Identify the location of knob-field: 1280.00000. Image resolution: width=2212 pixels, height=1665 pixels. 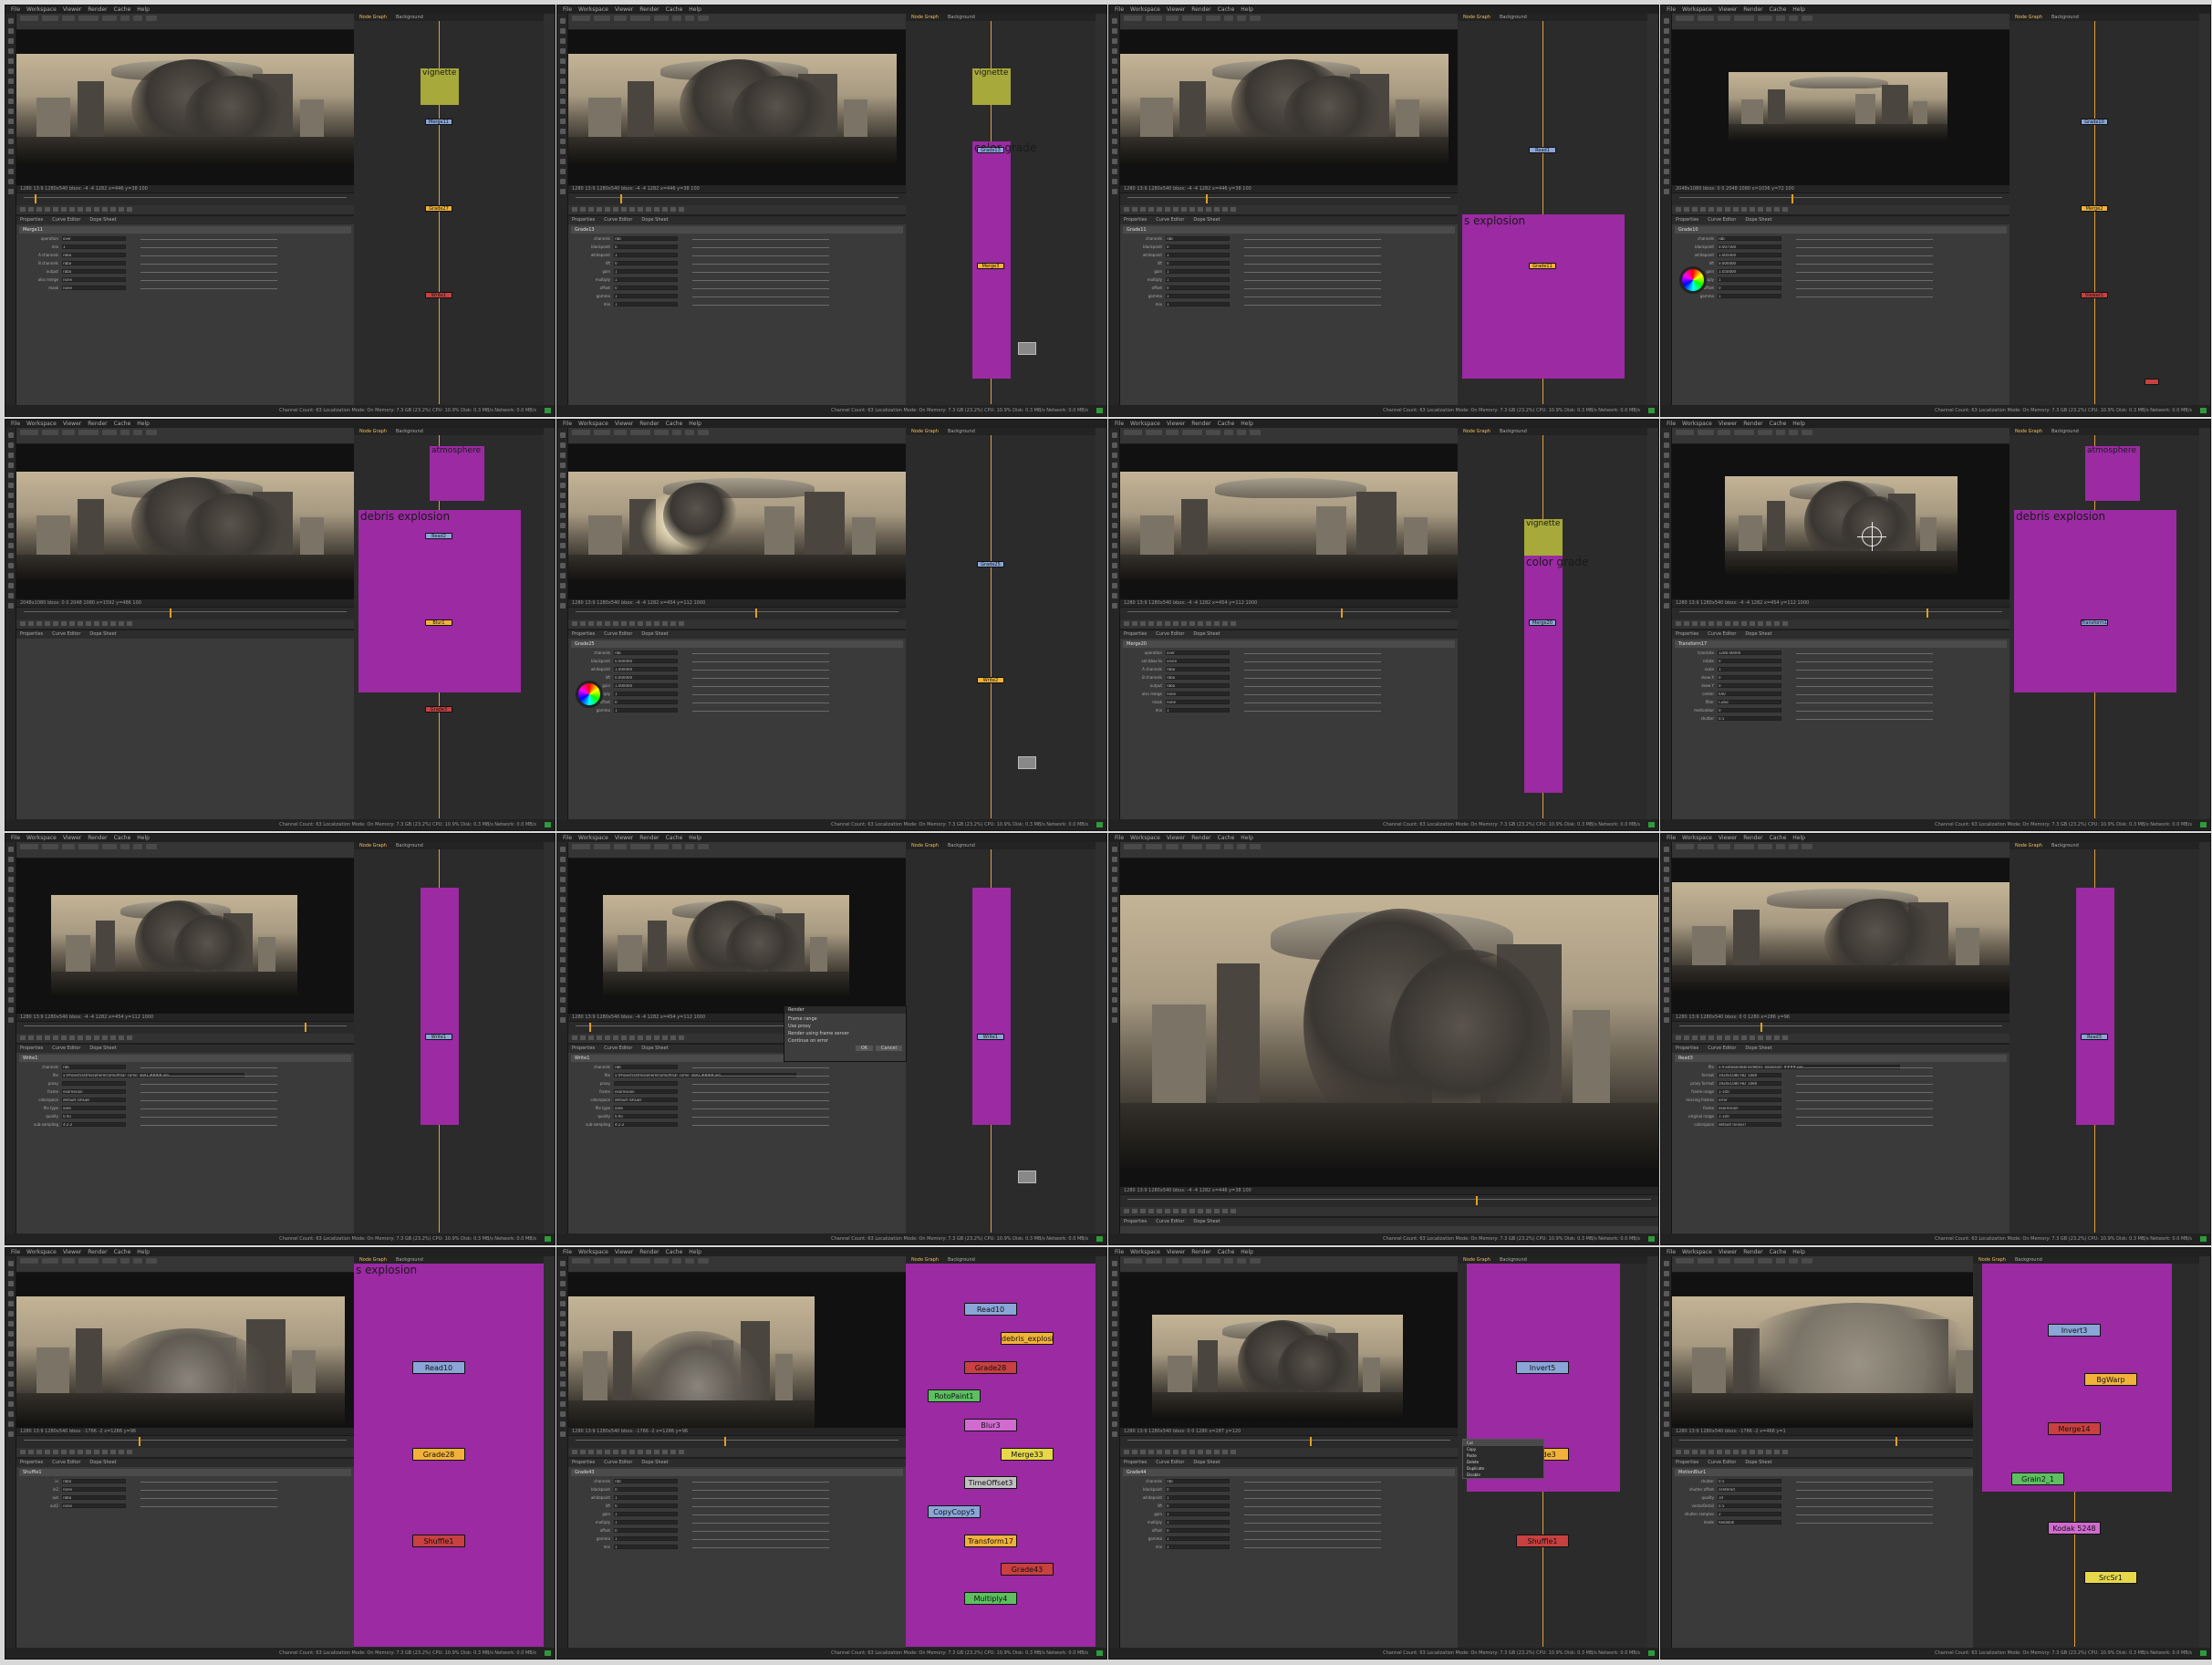
(1750, 652).